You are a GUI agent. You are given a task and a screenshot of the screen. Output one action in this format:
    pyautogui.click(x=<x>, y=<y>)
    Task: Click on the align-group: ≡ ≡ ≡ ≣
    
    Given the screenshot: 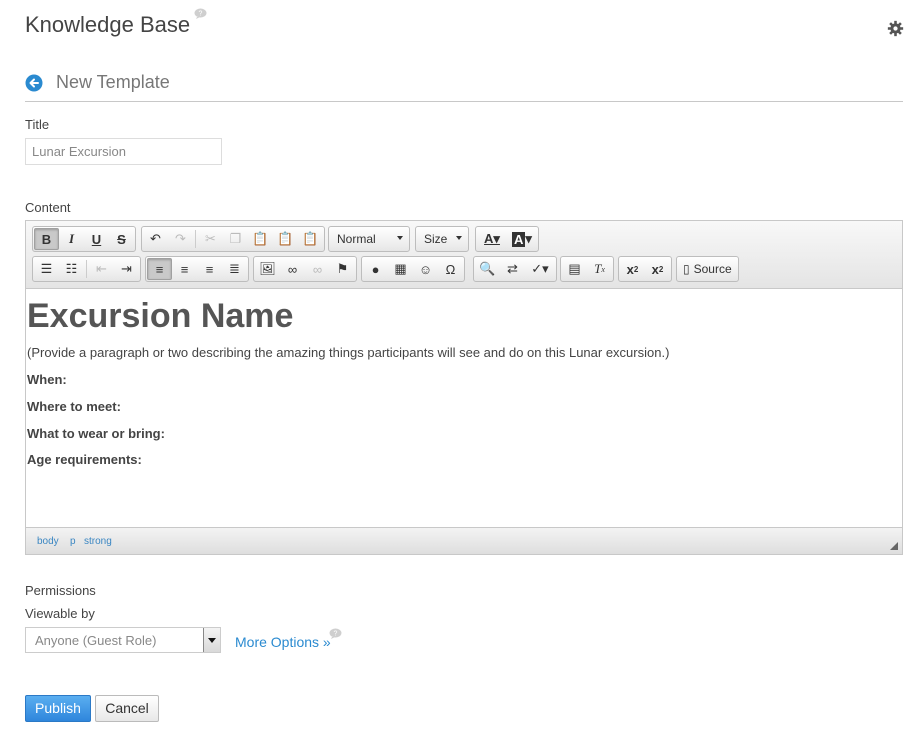 What is the action you would take?
    pyautogui.click(x=197, y=269)
    